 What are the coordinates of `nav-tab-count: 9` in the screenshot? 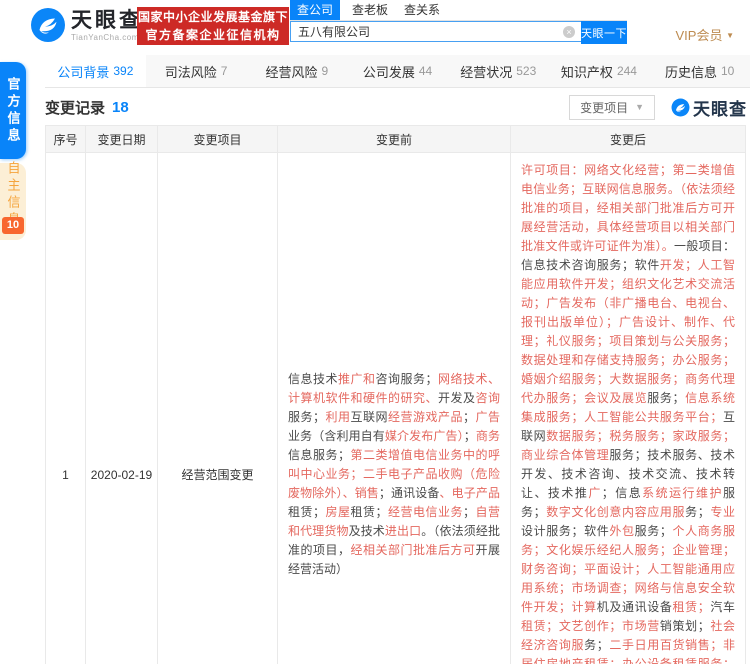 It's located at (325, 71).